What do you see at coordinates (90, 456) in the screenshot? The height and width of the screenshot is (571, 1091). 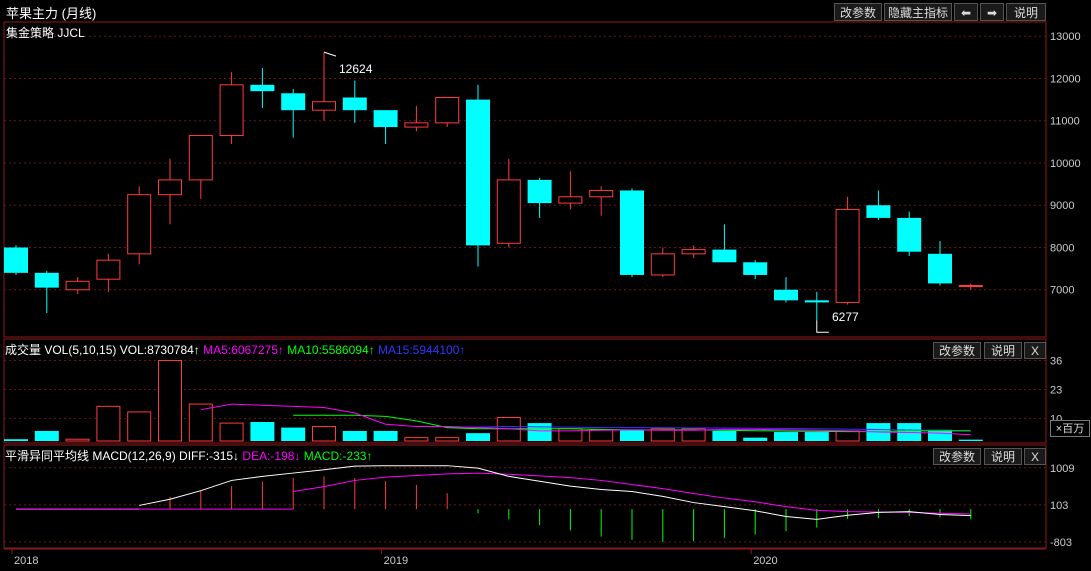 I see `macd-label: 平滑异同平均线 MACD(12,26,9)` at bounding box center [90, 456].